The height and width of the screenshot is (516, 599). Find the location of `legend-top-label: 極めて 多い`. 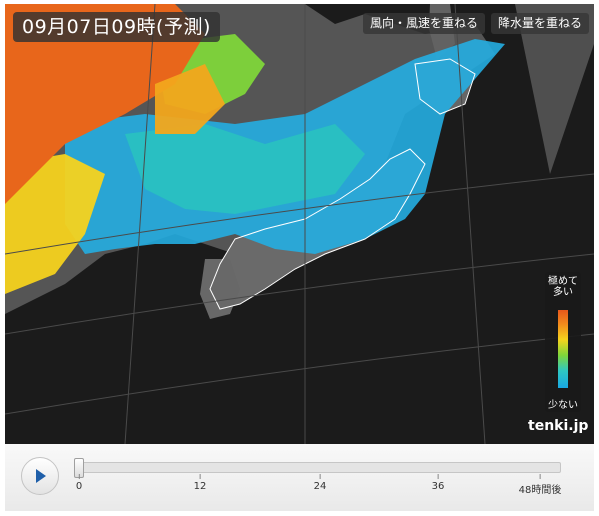

legend-top-label: 極めて 多い is located at coordinates (563, 287).